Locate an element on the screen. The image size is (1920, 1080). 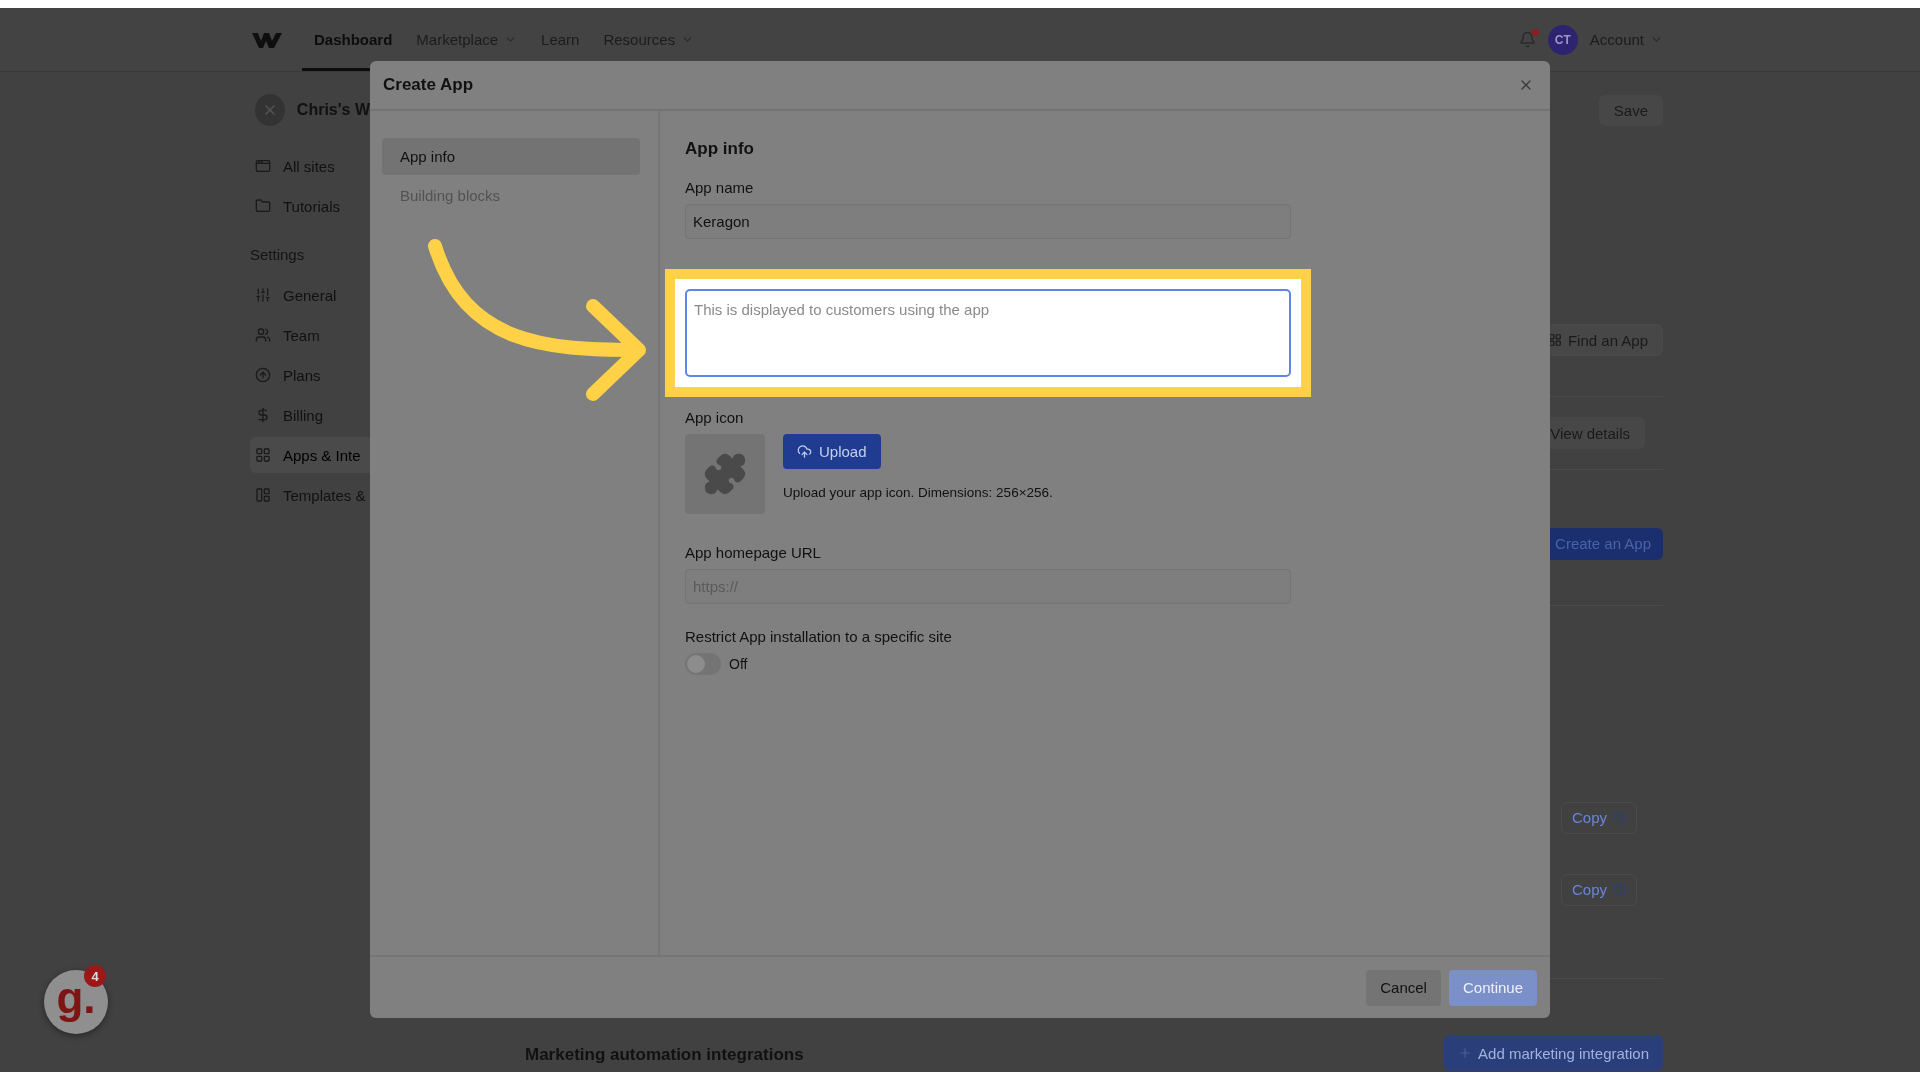
bell-icon is located at coordinates (1527, 39).